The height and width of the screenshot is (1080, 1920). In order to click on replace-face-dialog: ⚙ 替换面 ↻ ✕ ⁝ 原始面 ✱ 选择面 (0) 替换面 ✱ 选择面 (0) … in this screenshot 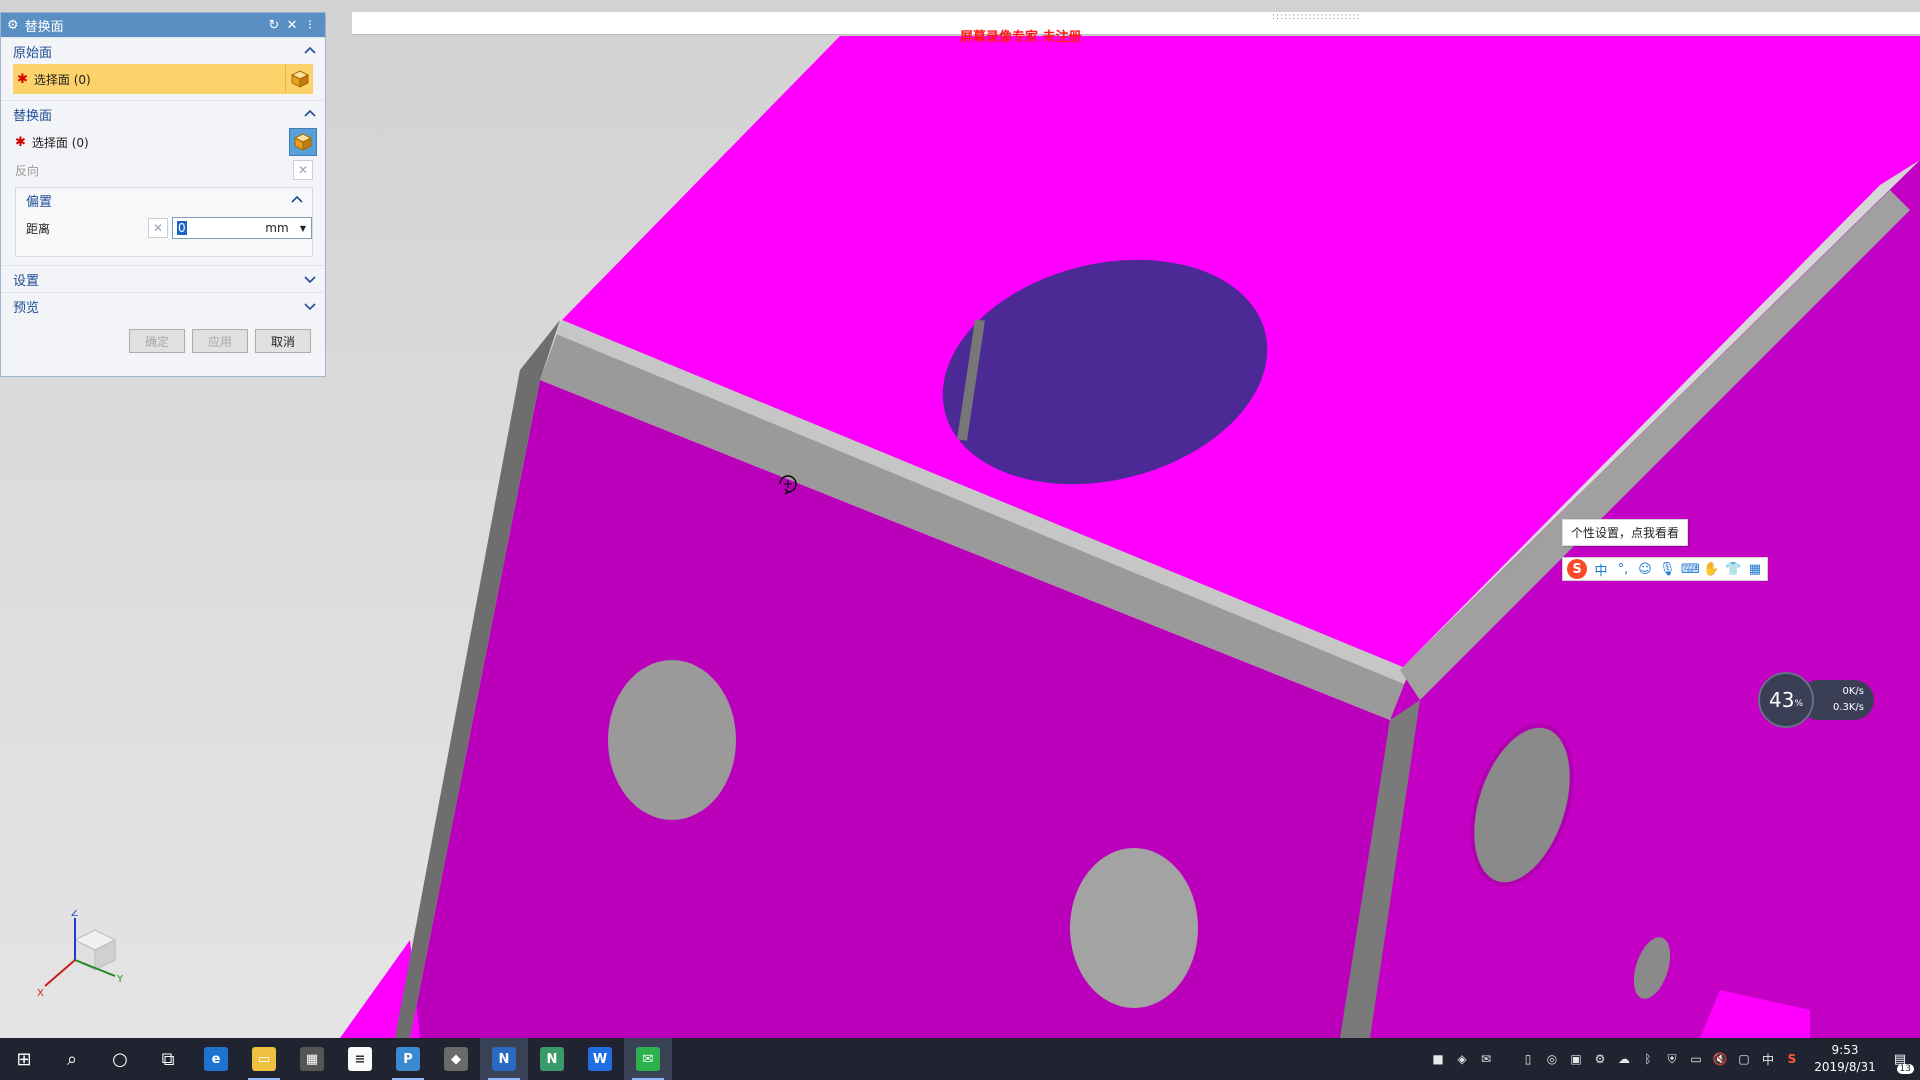, I will do `click(163, 194)`.